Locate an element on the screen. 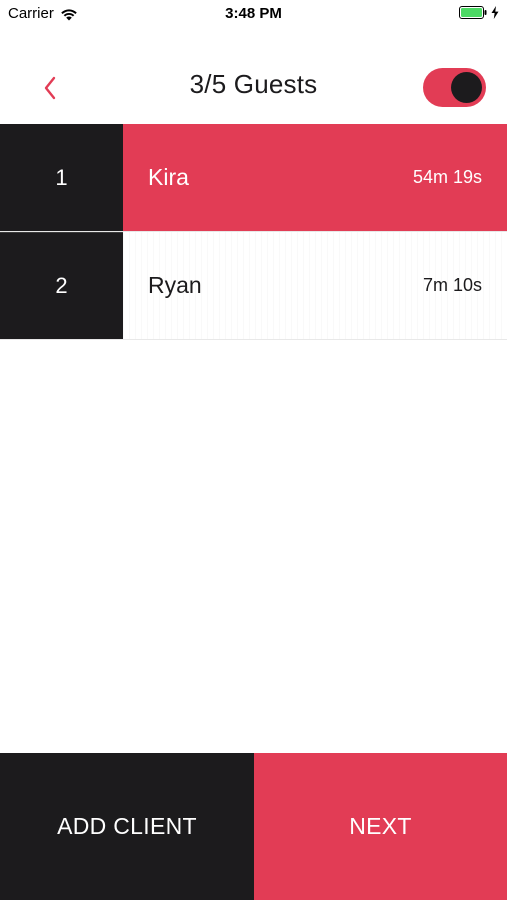 The width and height of the screenshot is (507, 900). guest-timer: 7m 10s is located at coordinates (452, 285).